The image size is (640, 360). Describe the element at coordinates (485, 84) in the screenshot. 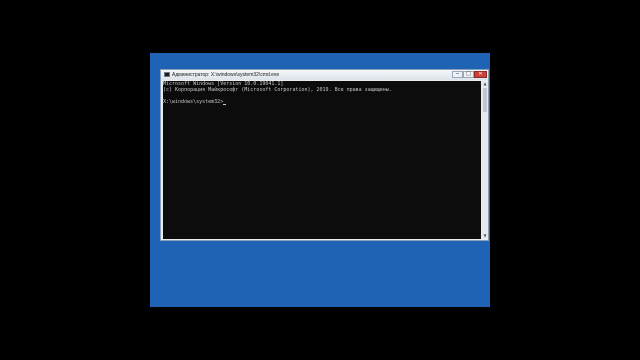

I see `scroll-up-arrow-icon: ▲` at that location.